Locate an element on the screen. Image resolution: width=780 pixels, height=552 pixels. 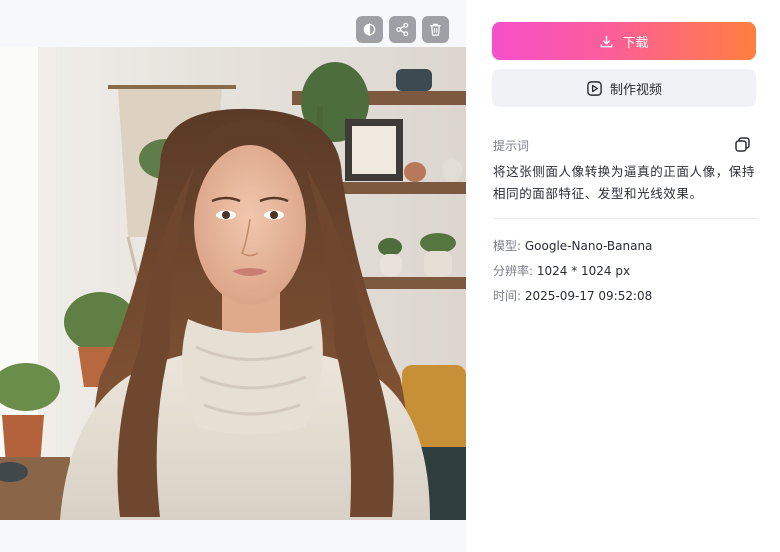
prompt-text: 将这张侧面人像转换为逼真的正面人像，保持相同的面部特征、发型和光线效果。 is located at coordinates (624, 182).